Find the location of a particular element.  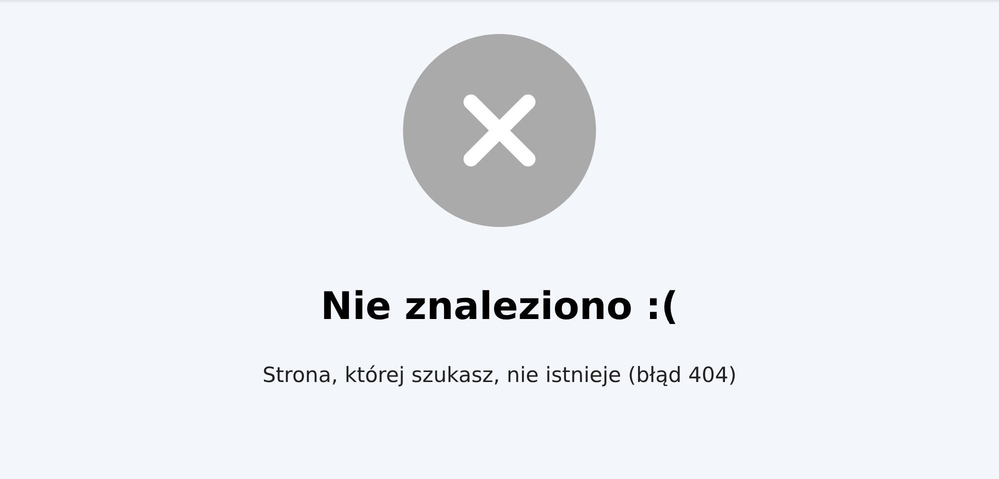

error-x-icon is located at coordinates (499, 130).